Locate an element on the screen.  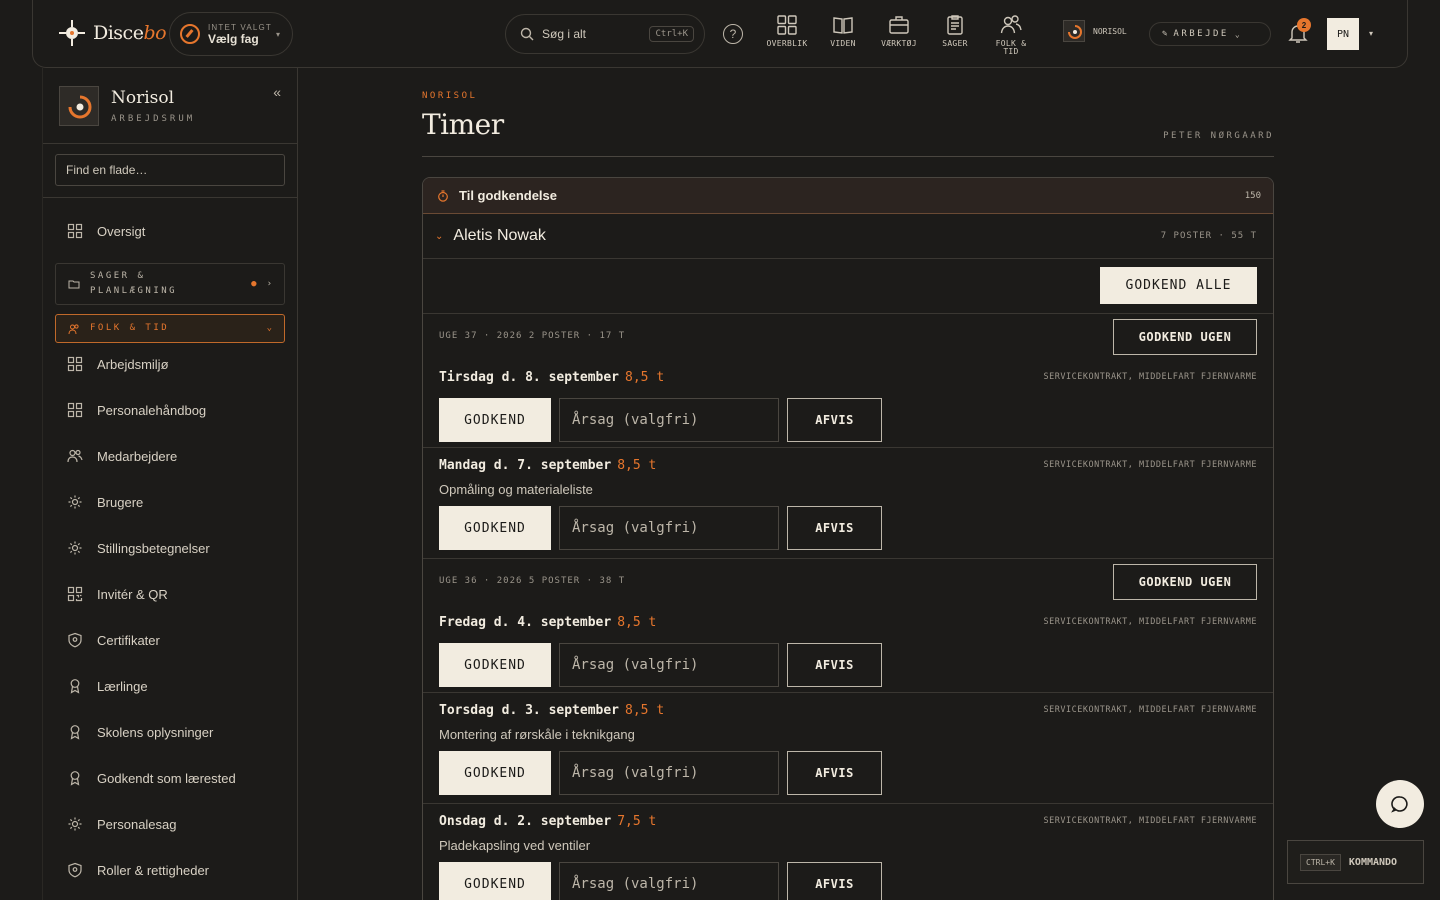
grid-icon is located at coordinates (787, 25).